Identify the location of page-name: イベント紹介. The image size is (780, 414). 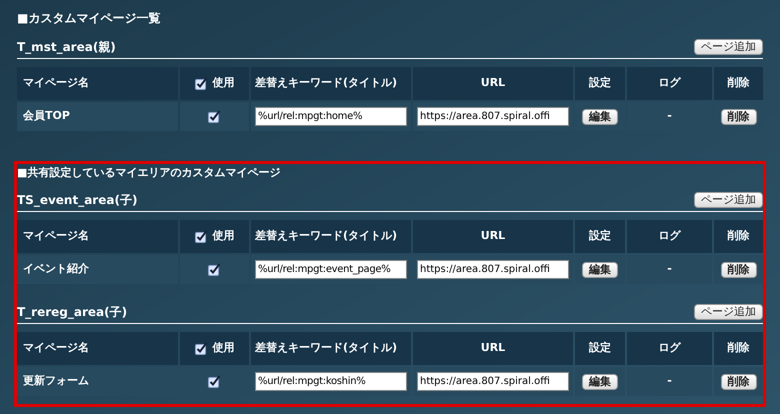
(56, 269).